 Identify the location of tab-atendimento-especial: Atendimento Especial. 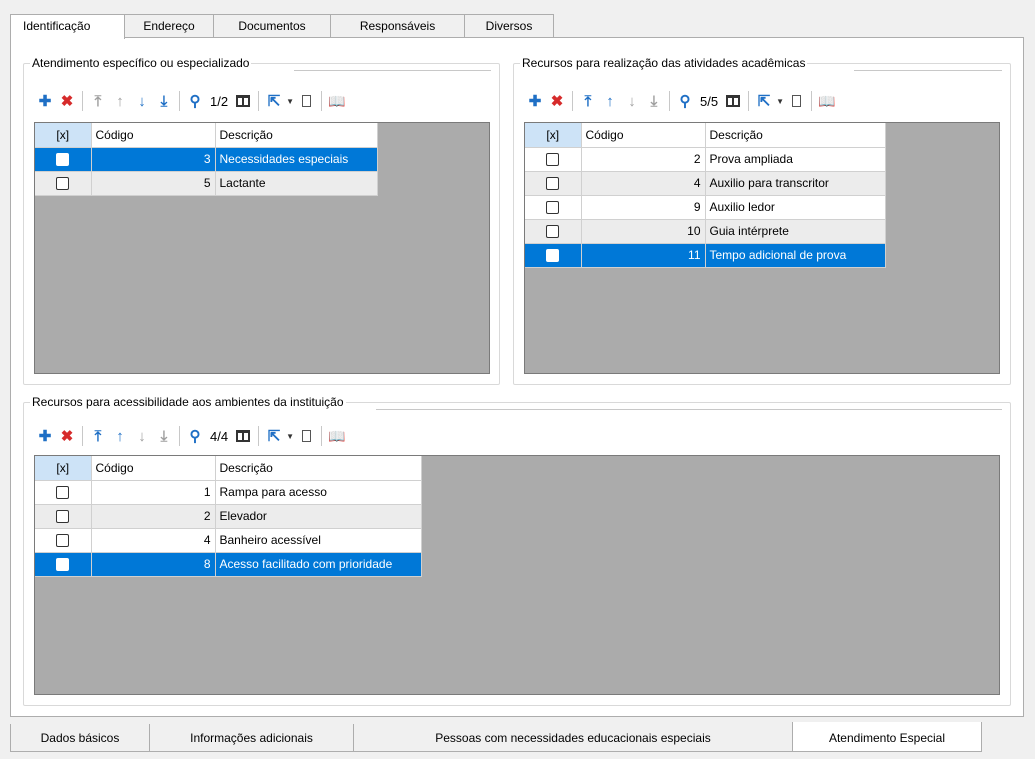
(887, 737).